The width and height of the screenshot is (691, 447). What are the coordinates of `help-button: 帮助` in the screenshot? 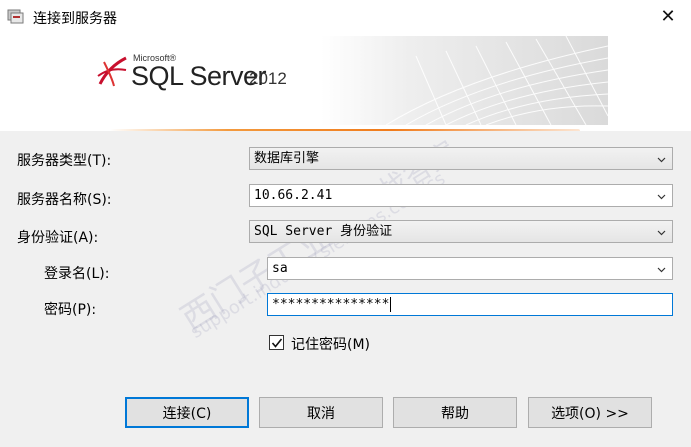 It's located at (455, 412).